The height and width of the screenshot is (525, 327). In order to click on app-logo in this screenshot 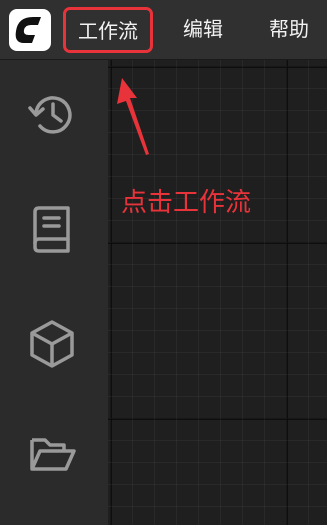, I will do `click(30, 30)`.